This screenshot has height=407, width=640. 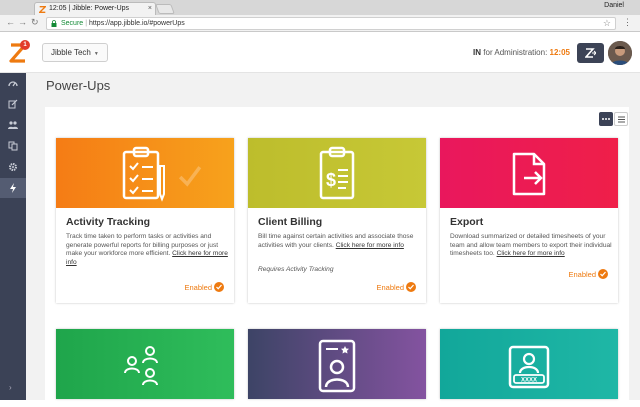 I want to click on clipboard-checklist-icon, so click(x=143, y=174).